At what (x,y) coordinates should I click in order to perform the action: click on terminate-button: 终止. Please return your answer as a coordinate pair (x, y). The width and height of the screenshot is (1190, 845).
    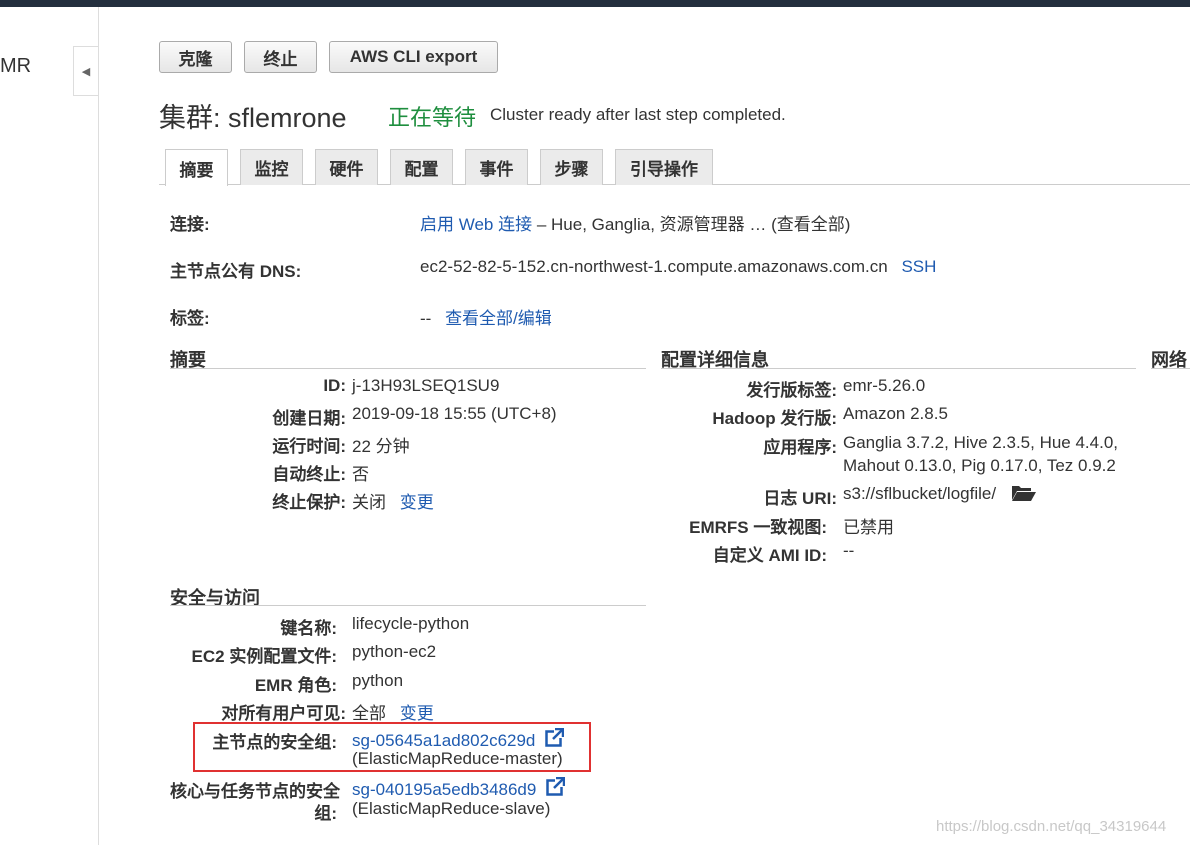
    Looking at the image, I should click on (280, 57).